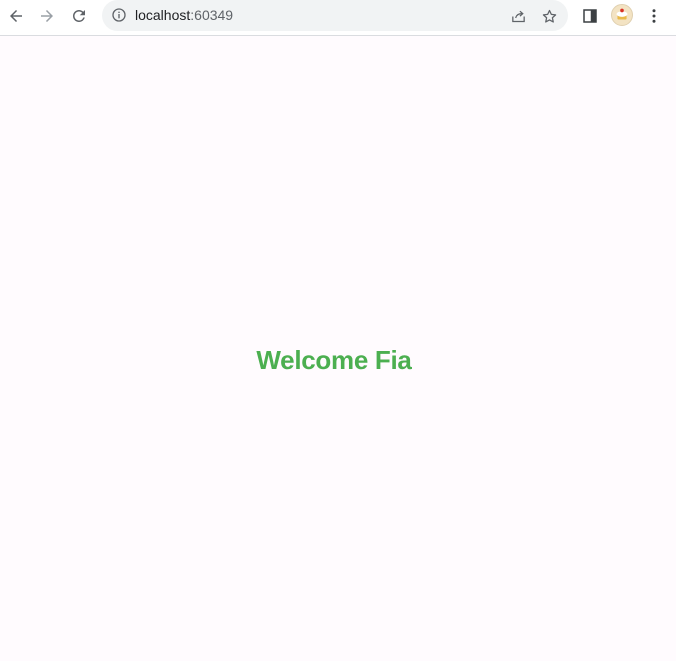 The image size is (676, 661). I want to click on arrow-right-icon, so click(47, 16).